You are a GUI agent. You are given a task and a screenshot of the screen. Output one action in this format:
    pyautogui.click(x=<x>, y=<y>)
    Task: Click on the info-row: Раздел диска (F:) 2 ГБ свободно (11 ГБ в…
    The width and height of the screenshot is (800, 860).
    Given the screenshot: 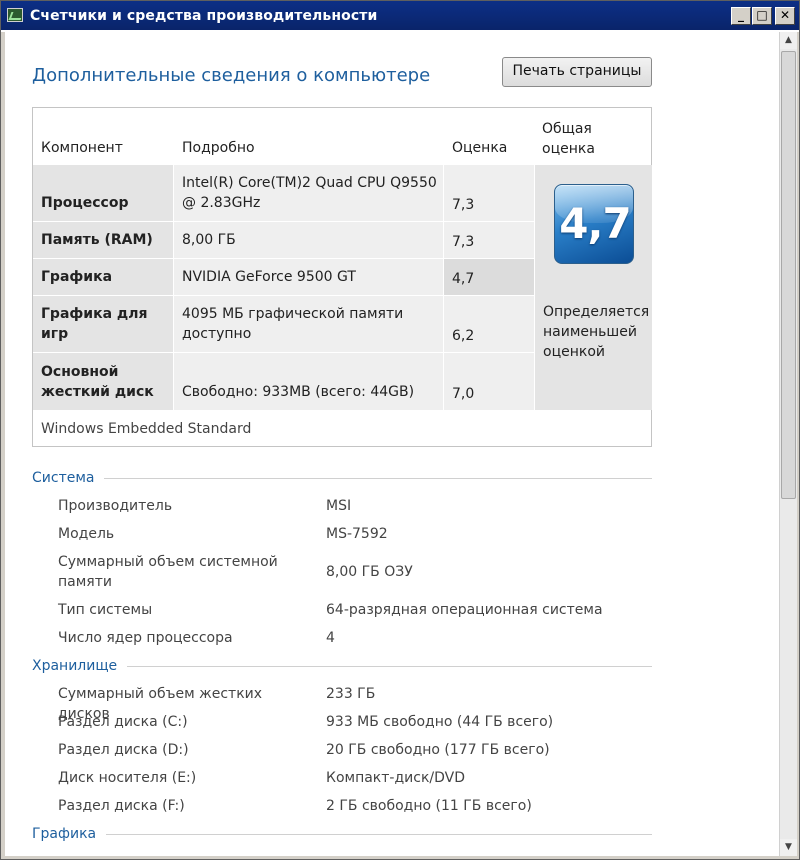 What is the action you would take?
    pyautogui.click(x=355, y=806)
    